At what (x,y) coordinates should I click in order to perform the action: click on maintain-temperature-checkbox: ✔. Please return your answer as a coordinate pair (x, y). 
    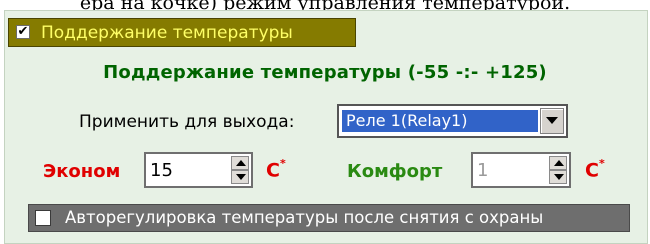
    Looking at the image, I should click on (23, 32).